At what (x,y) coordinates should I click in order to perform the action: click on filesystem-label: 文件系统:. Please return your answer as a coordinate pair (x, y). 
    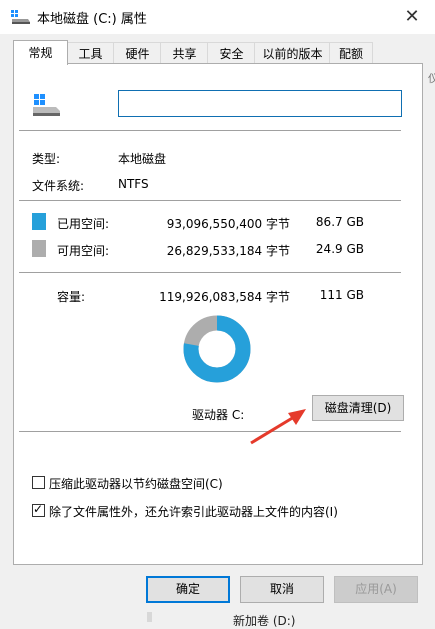
    Looking at the image, I should click on (58, 186).